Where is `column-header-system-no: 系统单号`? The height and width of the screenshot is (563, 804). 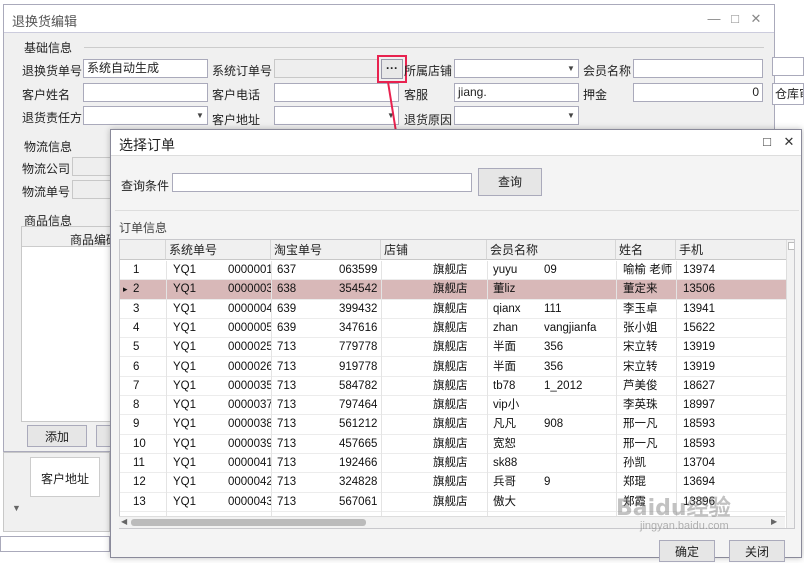 column-header-system-no: 系统单号 is located at coordinates (218, 250).